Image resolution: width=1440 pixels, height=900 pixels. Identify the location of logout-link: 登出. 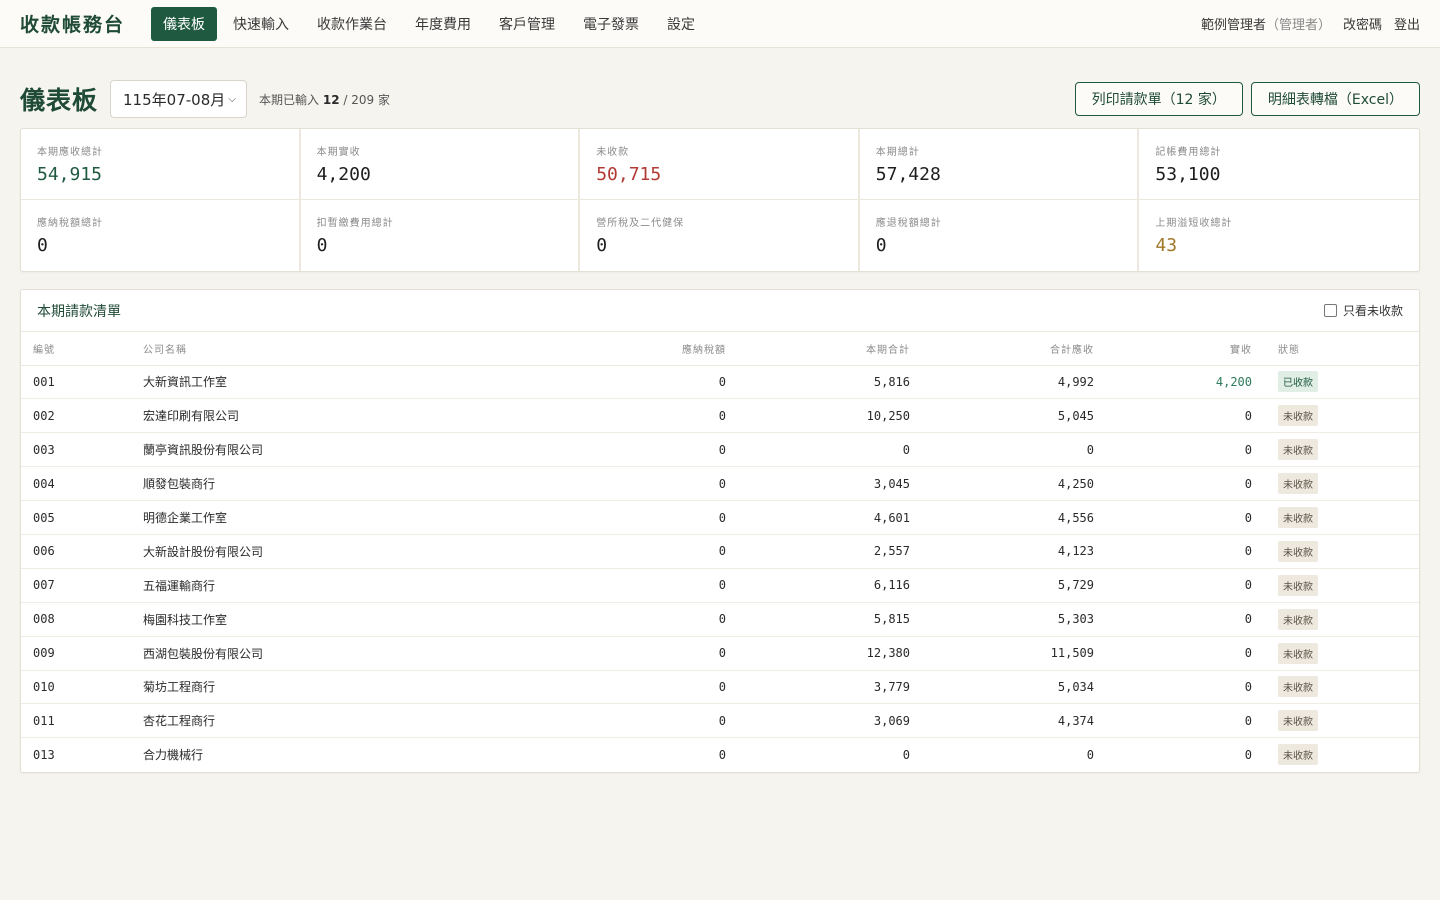
(1407, 23).